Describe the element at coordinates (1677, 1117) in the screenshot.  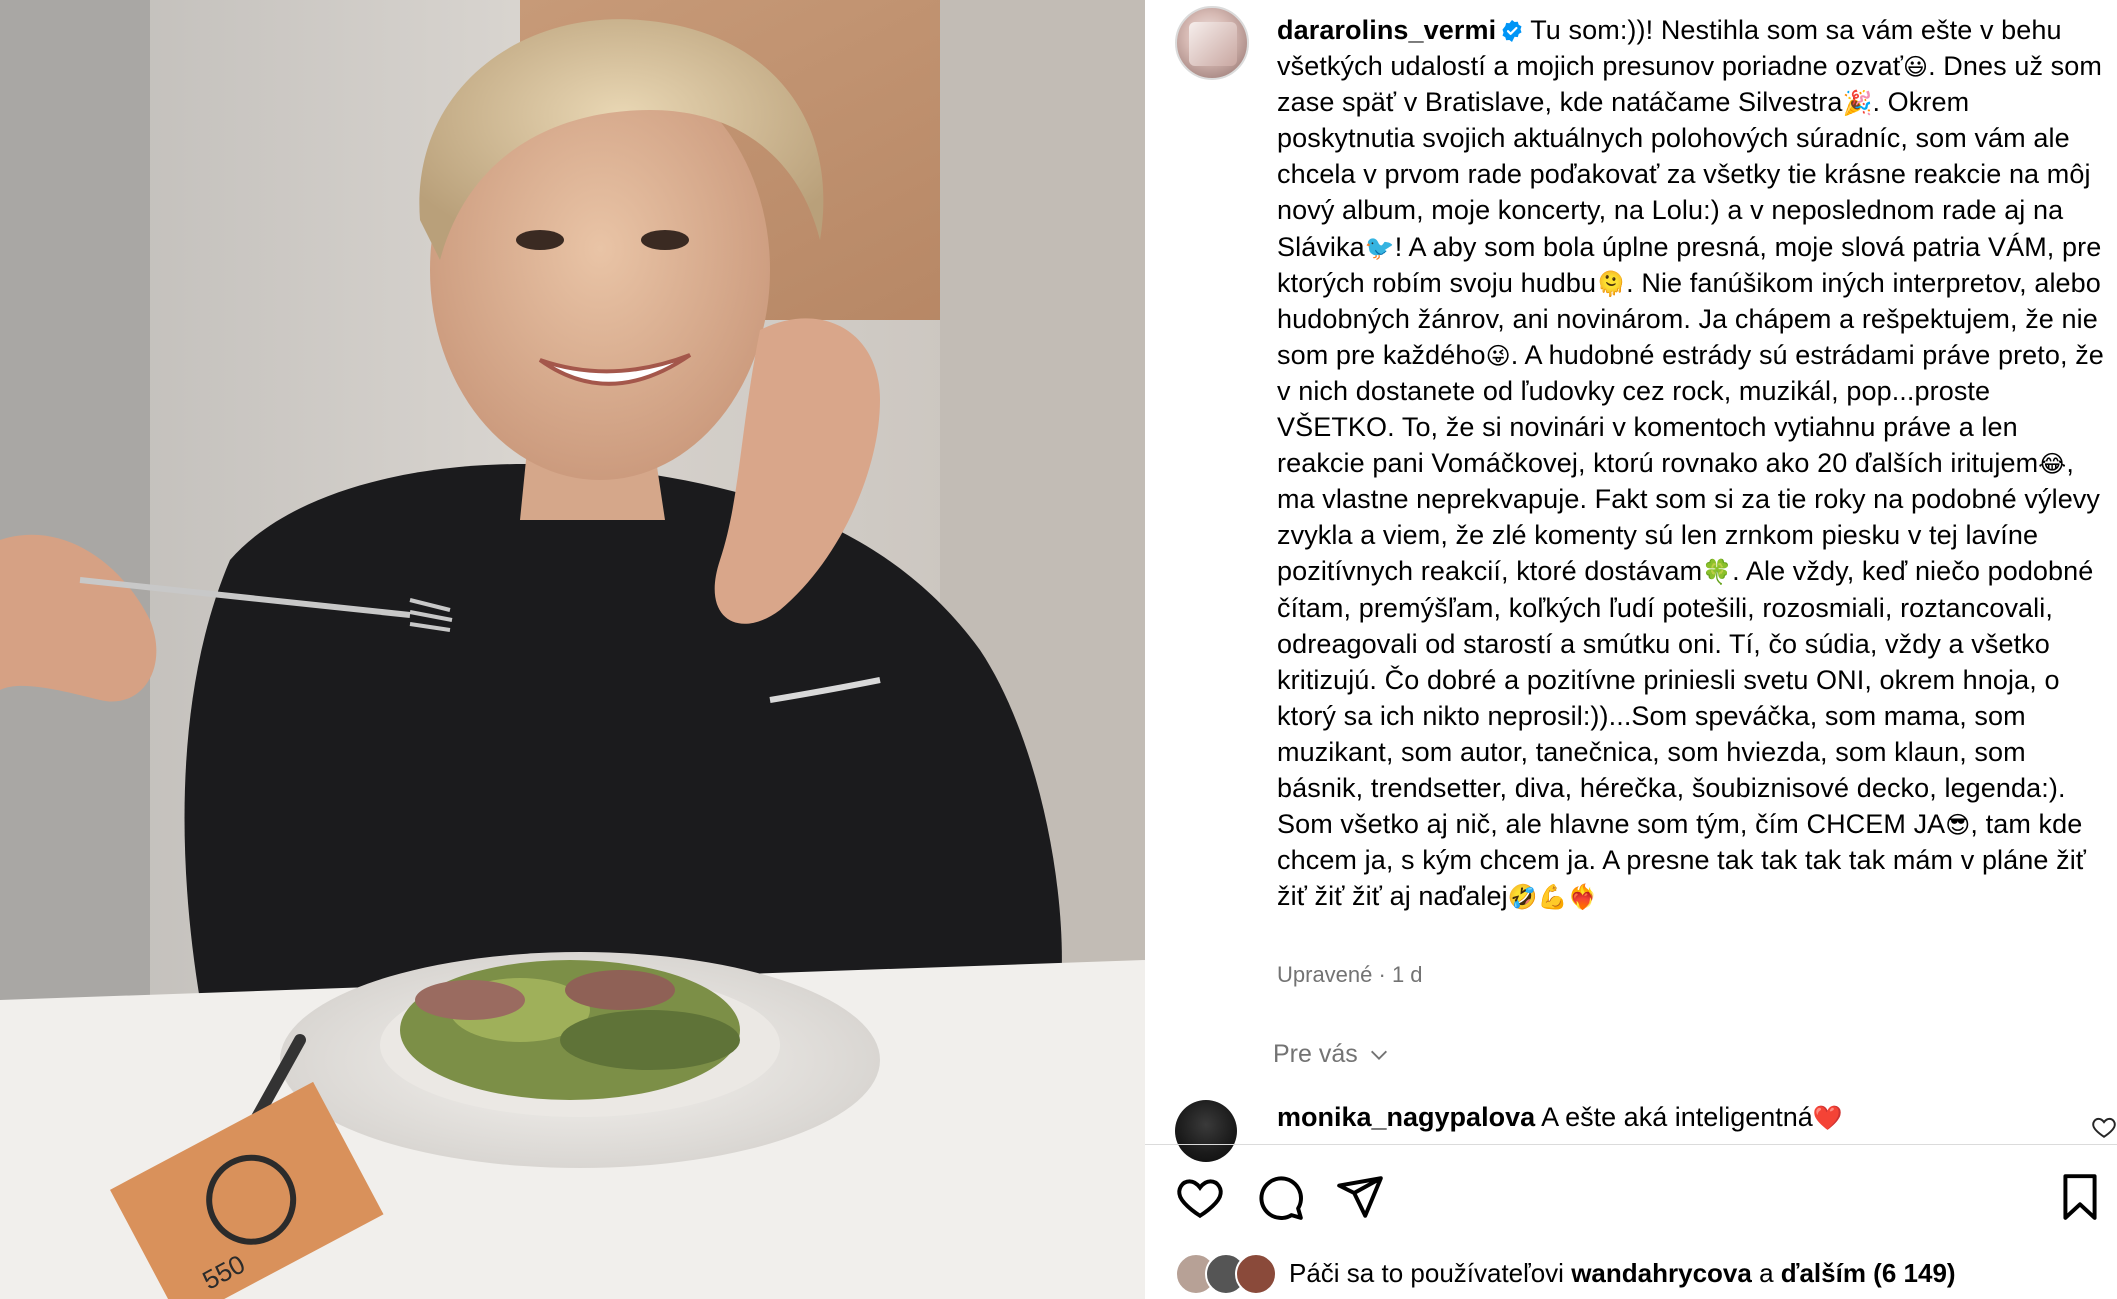
I see `comment-body: A ešte aká inteligentná` at that location.